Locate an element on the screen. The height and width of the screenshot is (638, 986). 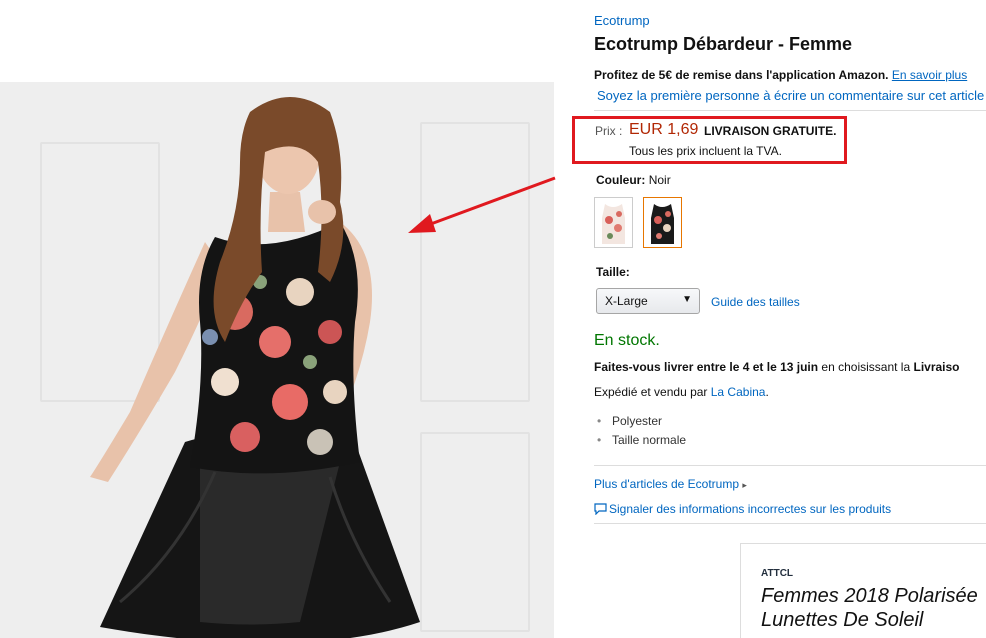
more-from-brand-link: Plus d'articles de Ecotrump ▸ is located at coordinates (670, 484).